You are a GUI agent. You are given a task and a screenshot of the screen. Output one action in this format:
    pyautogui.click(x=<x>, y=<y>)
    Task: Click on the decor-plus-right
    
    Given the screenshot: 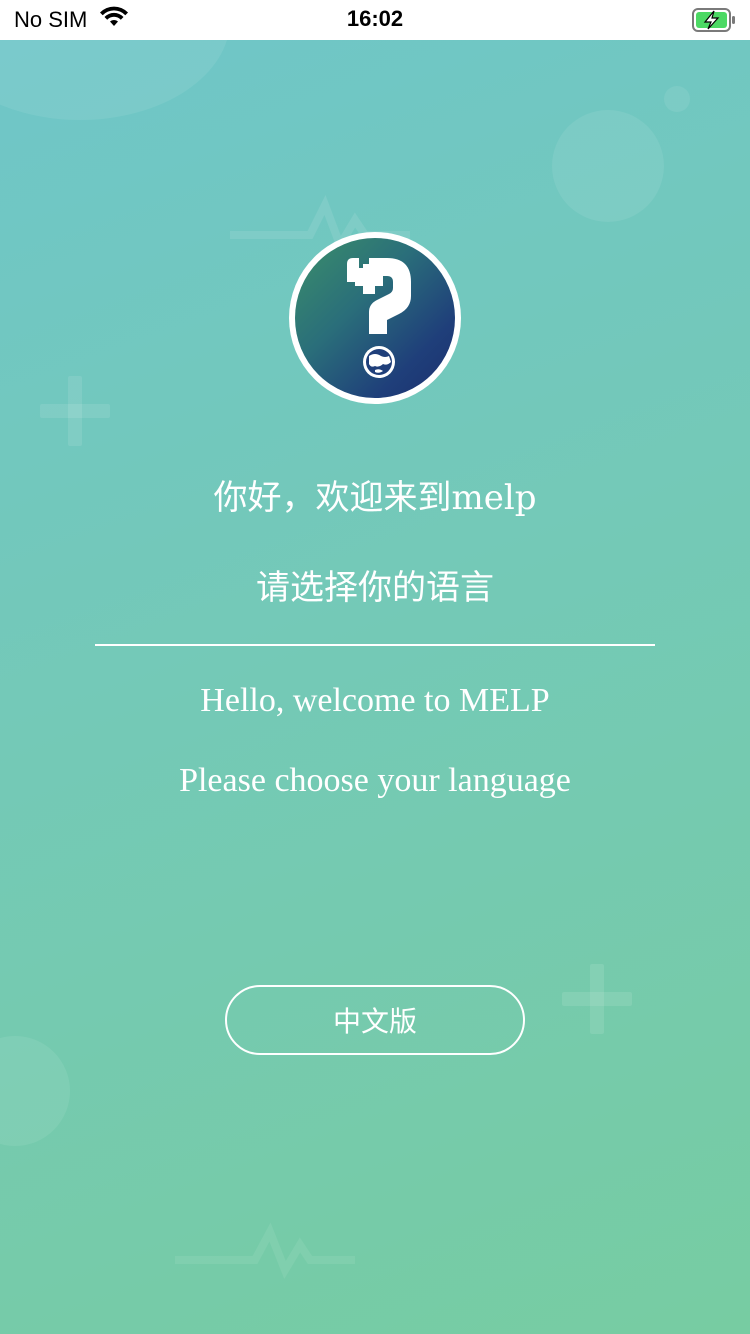 What is the action you would take?
    pyautogui.click(x=597, y=999)
    